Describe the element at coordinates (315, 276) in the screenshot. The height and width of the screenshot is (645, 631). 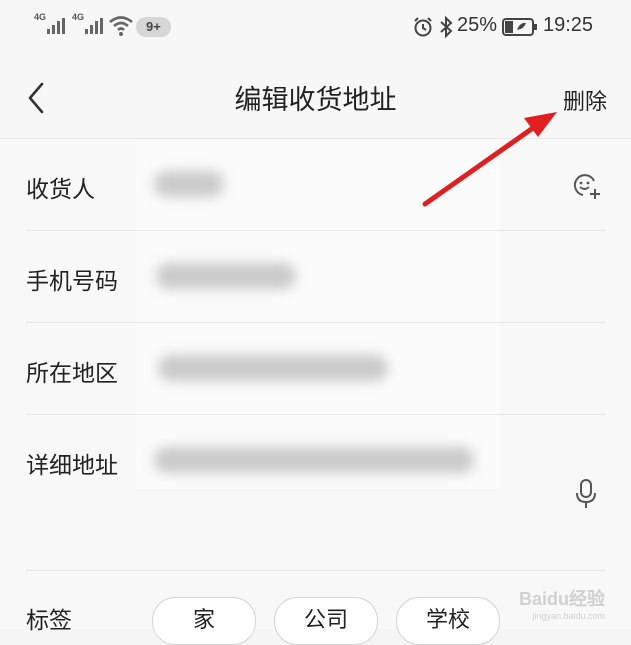
I see `phone-input` at that location.